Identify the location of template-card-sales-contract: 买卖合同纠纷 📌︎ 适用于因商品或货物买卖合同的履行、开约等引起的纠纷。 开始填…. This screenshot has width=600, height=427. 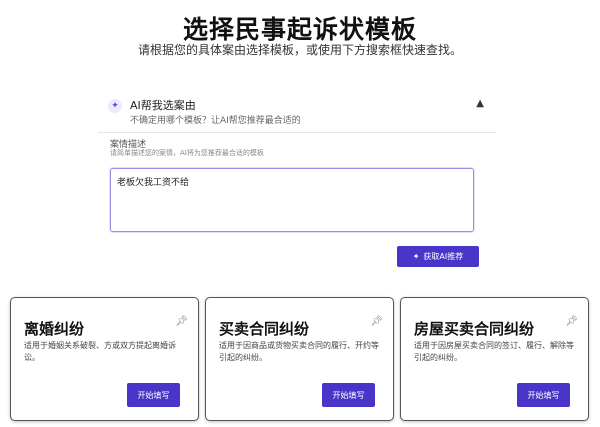
(299, 359).